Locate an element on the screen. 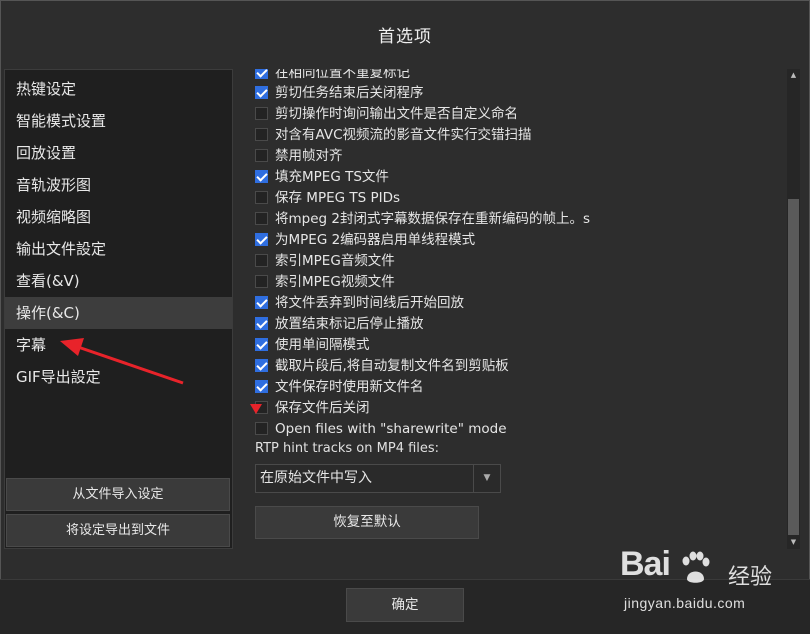 The height and width of the screenshot is (634, 810). paw-logo-icon is located at coordinates (696, 567).